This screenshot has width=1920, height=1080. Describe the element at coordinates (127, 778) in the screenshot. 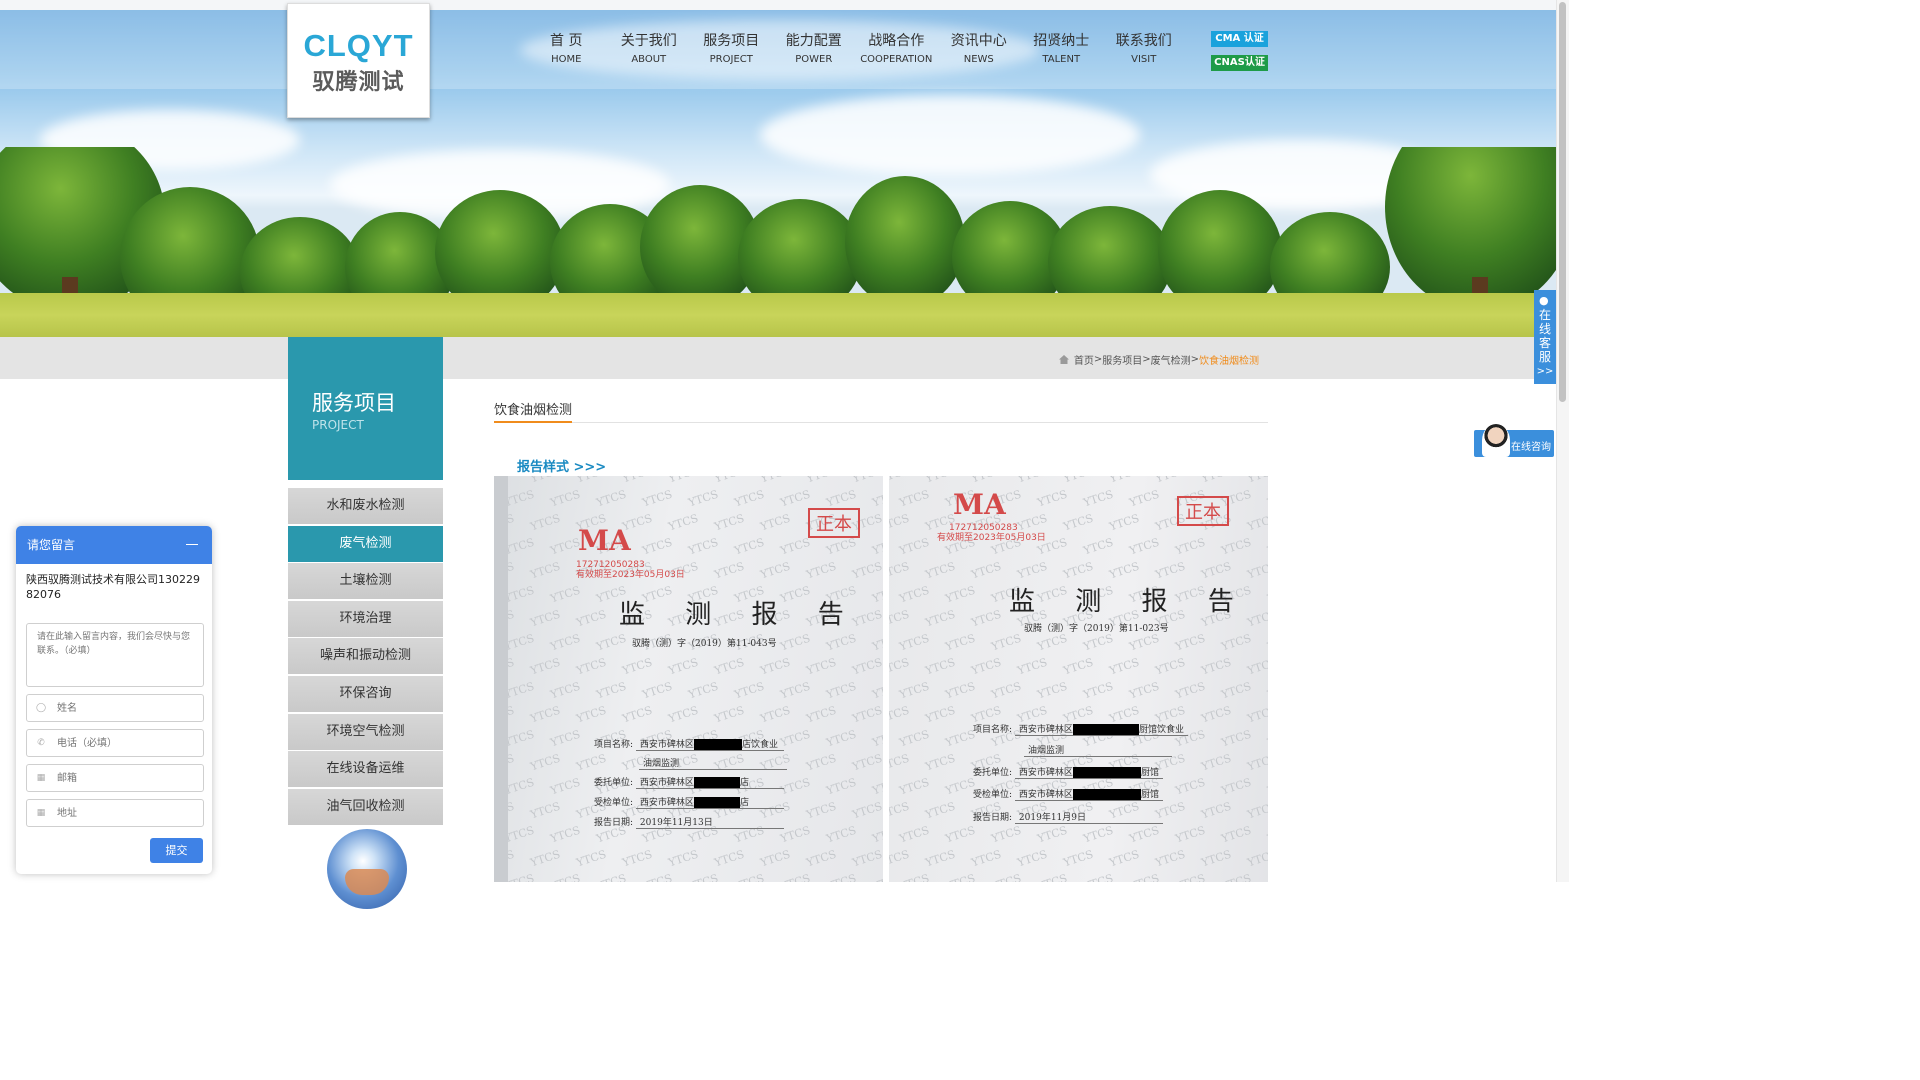

I see `email-input` at that location.